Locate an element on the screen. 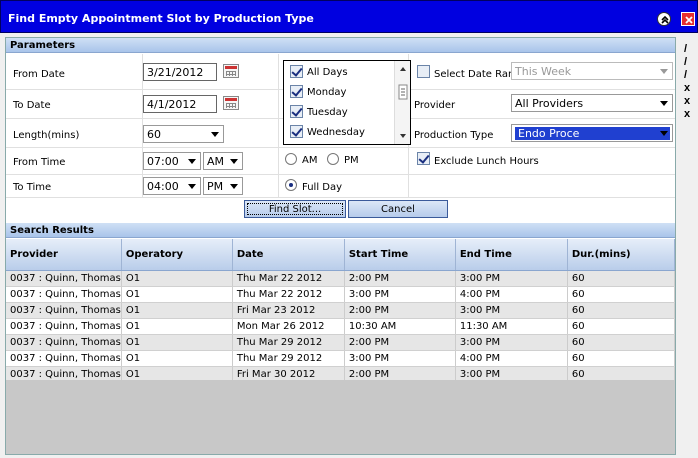 This screenshot has height=458, width=698. pm-label: PM is located at coordinates (351, 160).